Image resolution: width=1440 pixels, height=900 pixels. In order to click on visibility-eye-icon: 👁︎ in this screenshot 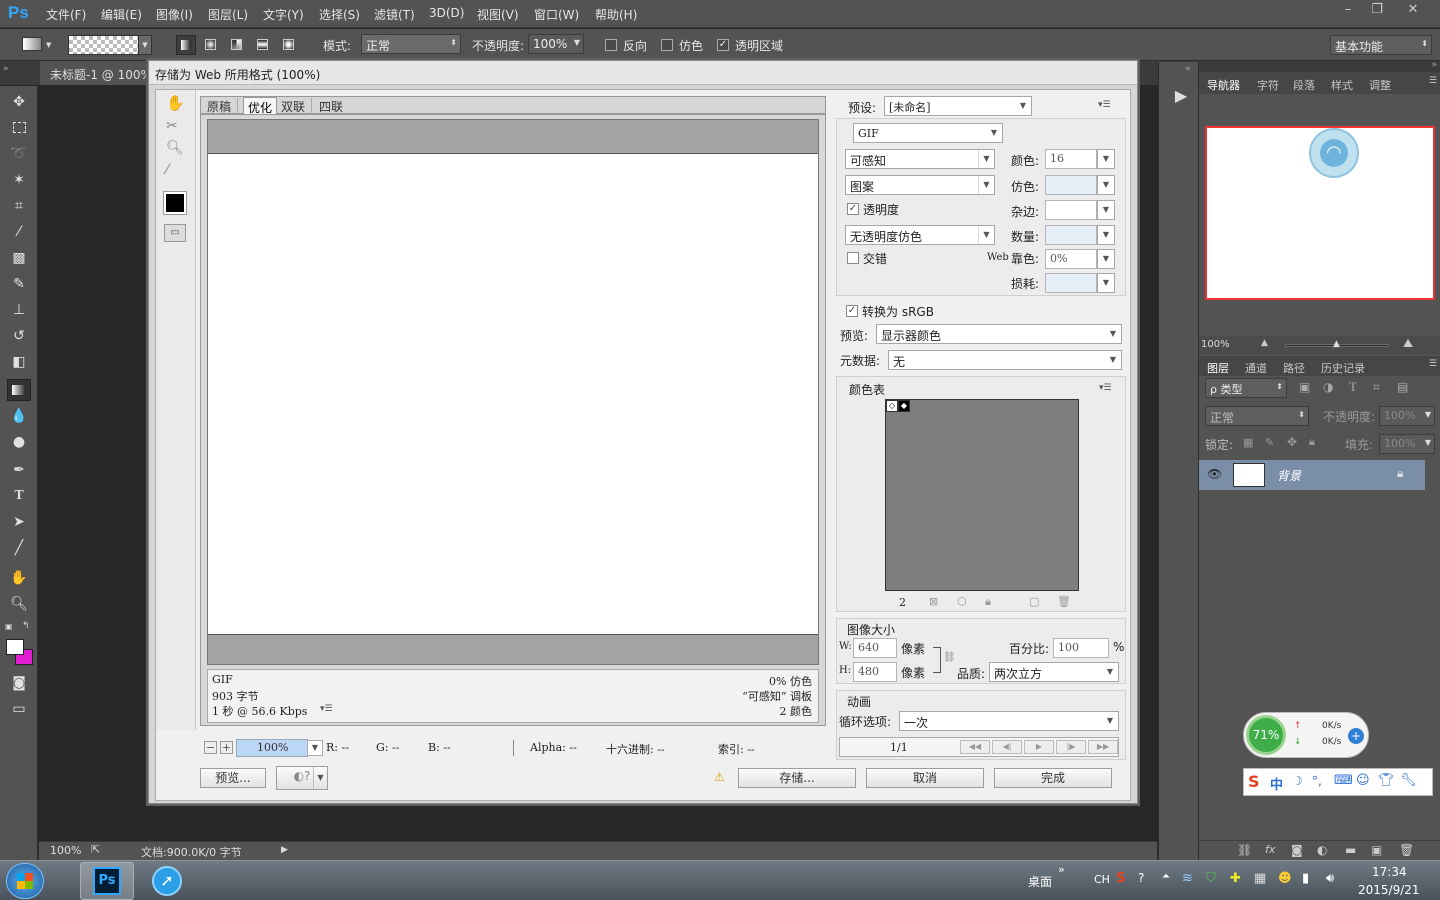, I will do `click(1214, 474)`.